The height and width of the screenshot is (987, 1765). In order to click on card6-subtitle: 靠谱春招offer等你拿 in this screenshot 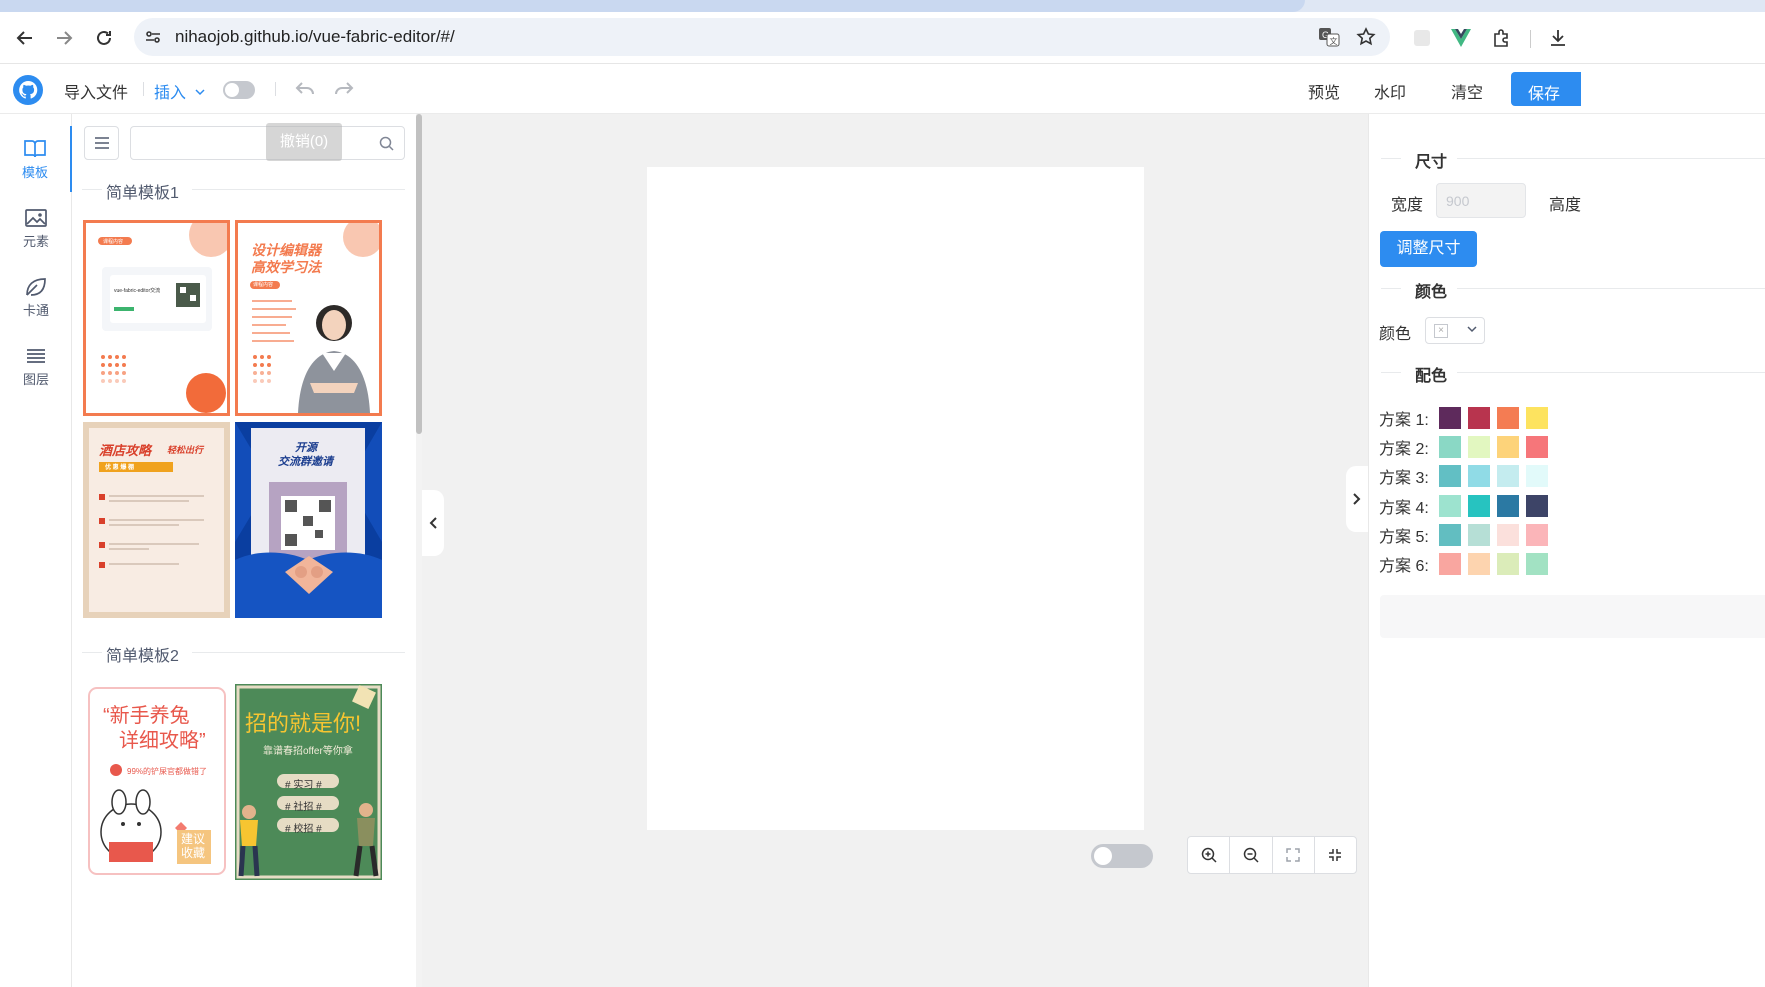, I will do `click(308, 751)`.